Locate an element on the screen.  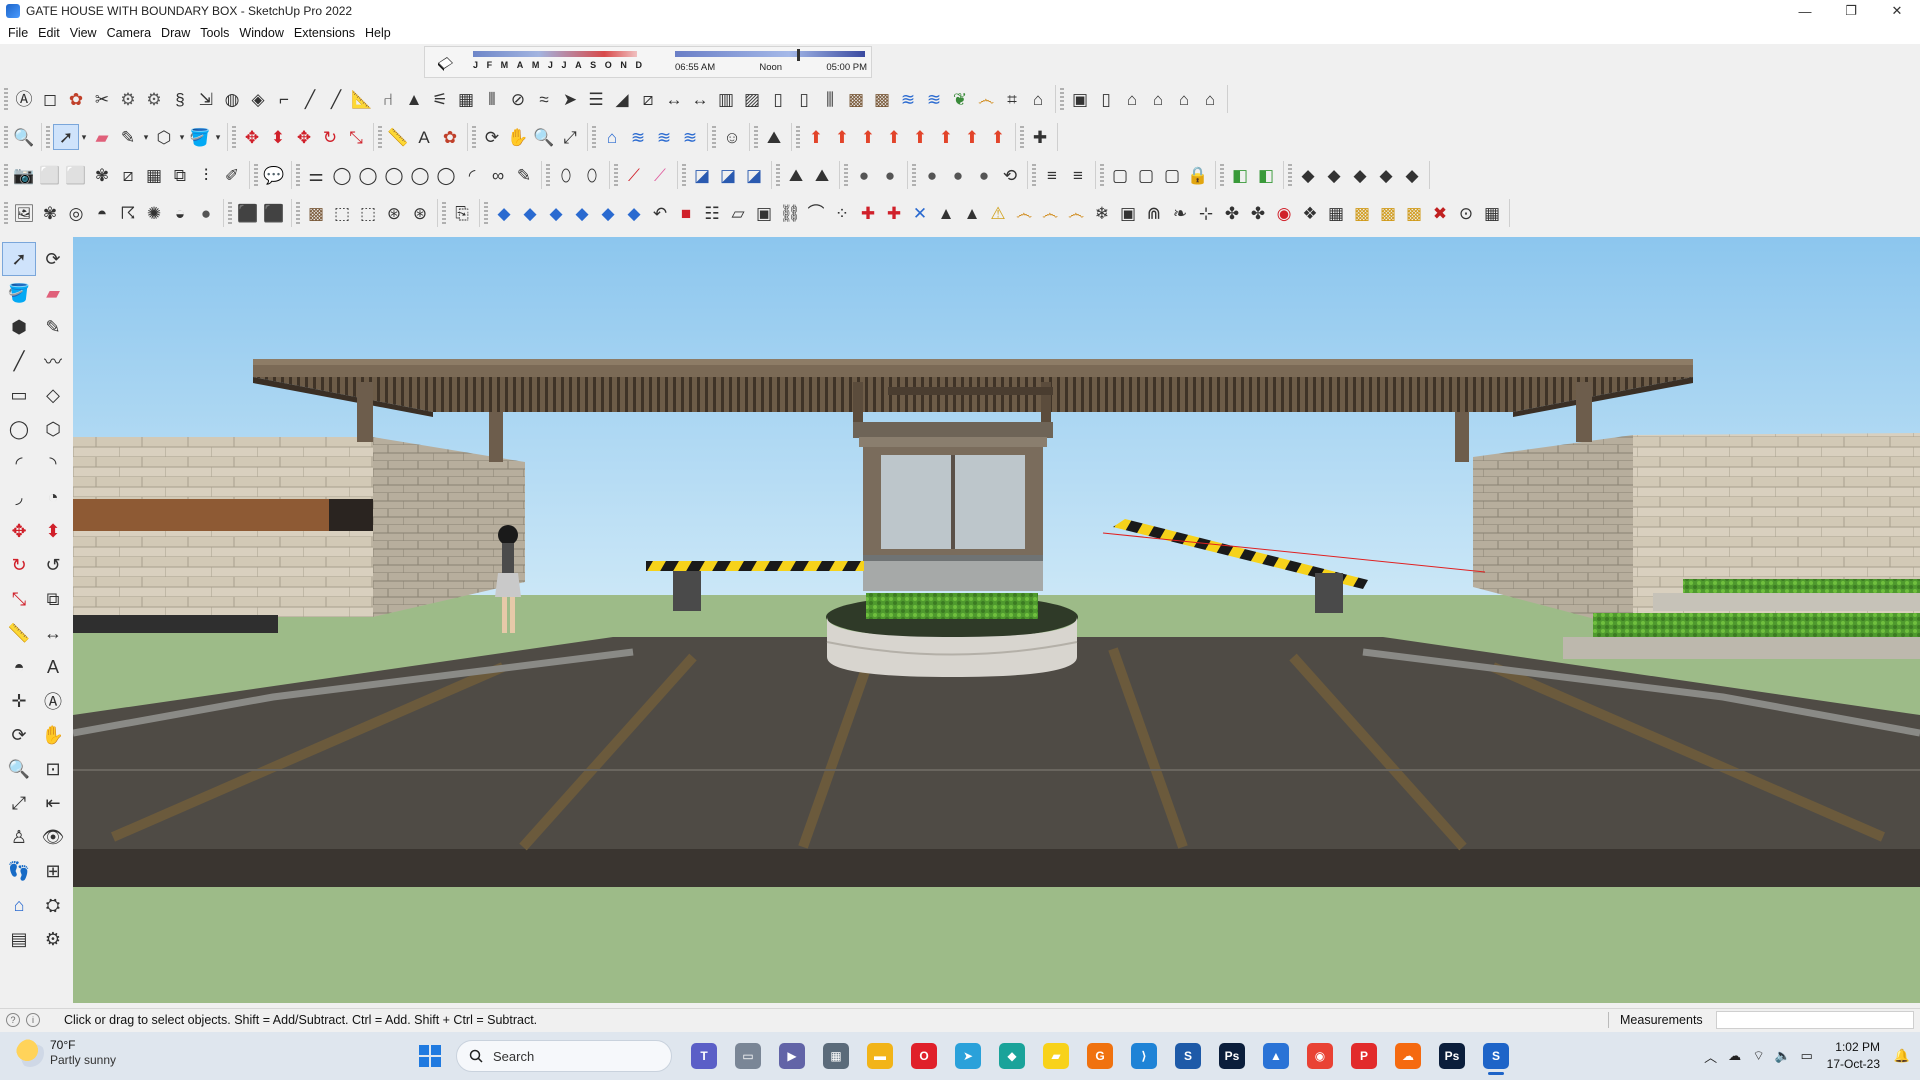
chair-icon: ⑁ is located at coordinates (388, 99).